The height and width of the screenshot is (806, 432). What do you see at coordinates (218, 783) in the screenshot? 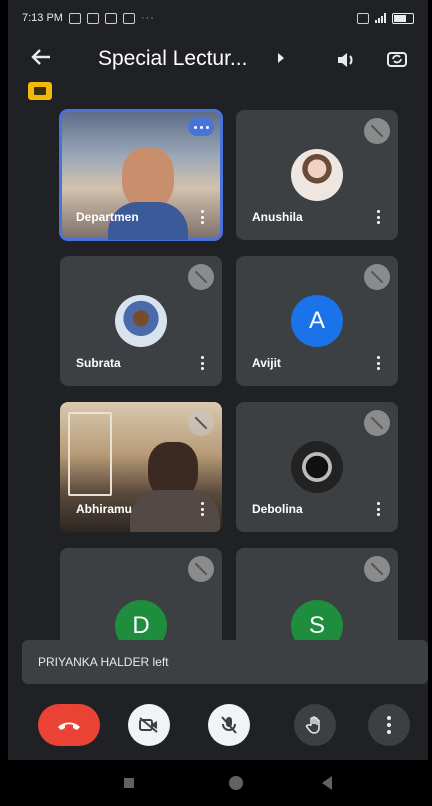
I see `system-nav-bar` at bounding box center [218, 783].